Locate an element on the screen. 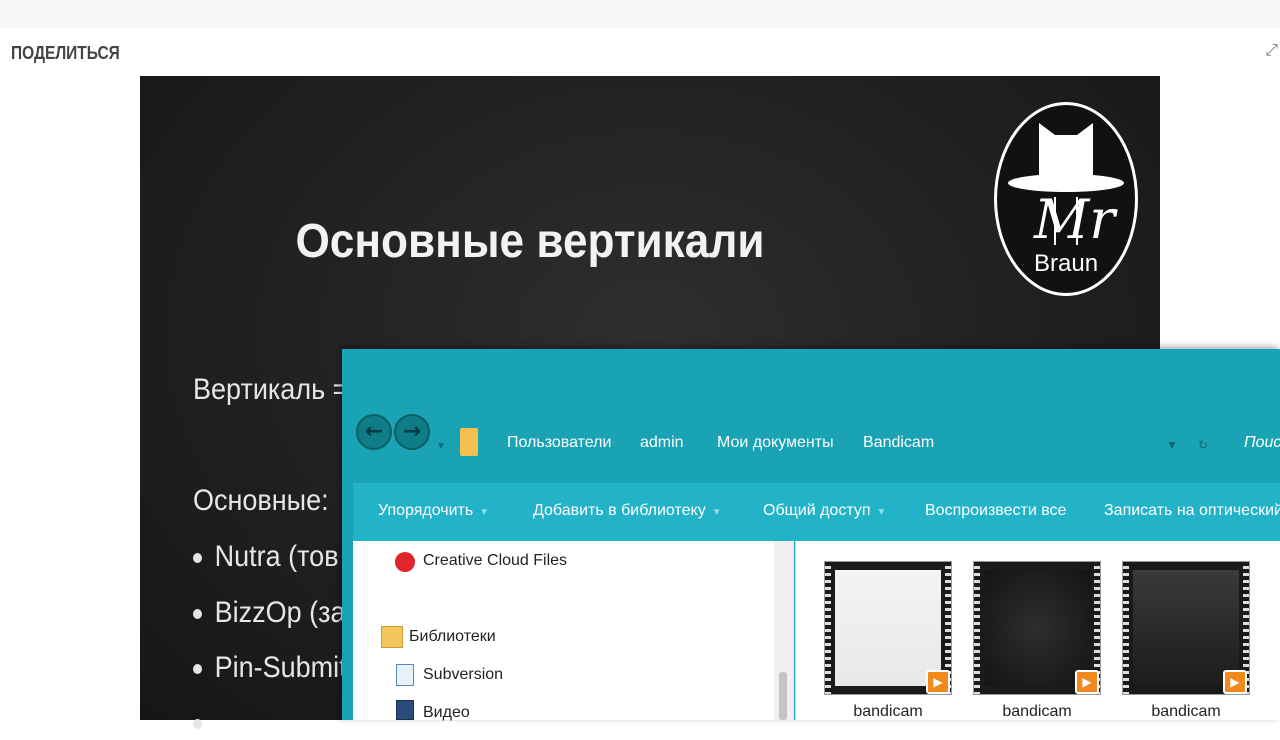  address-dropdown-icon: ▼ is located at coordinates (1172, 445).